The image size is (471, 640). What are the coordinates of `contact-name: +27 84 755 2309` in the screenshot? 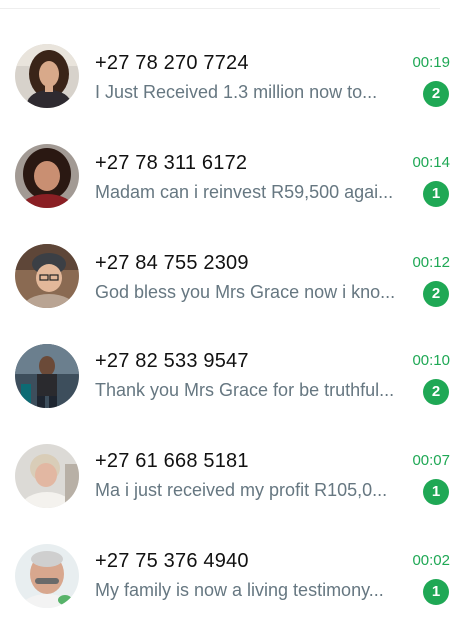 It's located at (172, 263).